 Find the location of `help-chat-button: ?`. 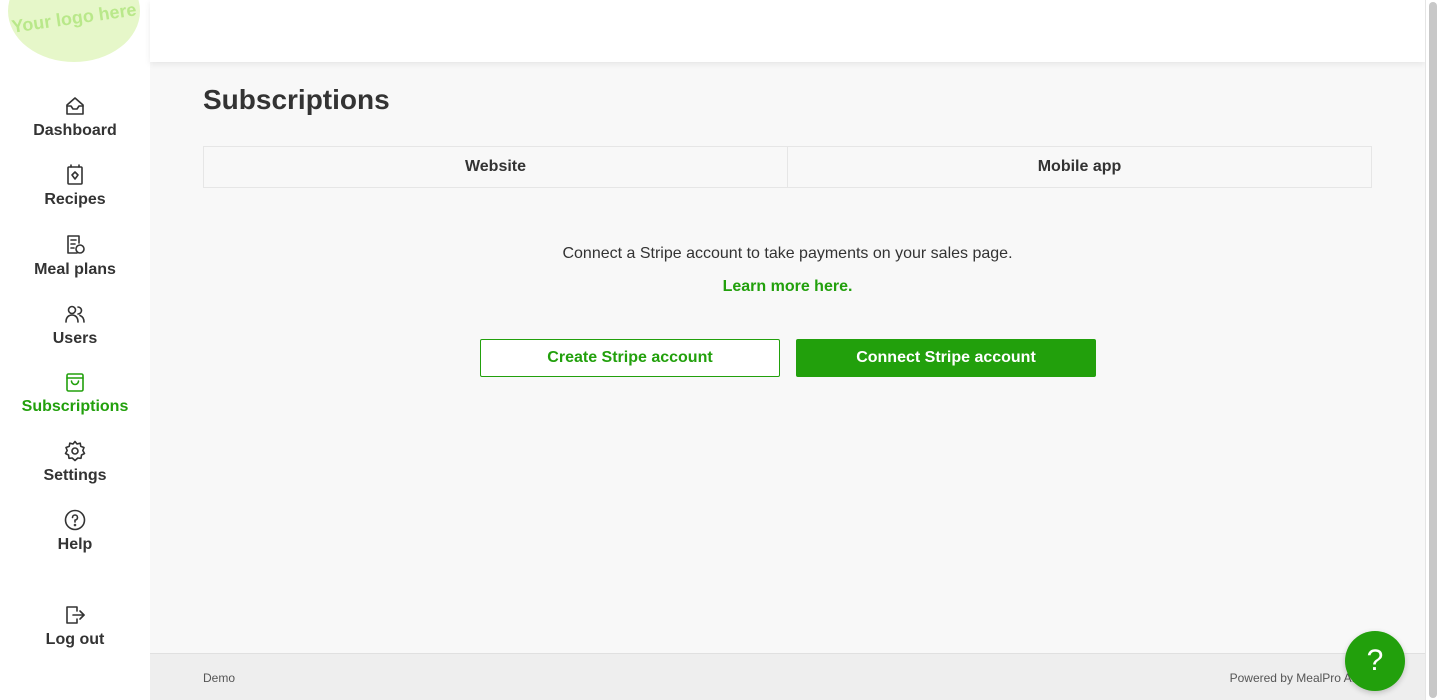

help-chat-button: ? is located at coordinates (1375, 661).